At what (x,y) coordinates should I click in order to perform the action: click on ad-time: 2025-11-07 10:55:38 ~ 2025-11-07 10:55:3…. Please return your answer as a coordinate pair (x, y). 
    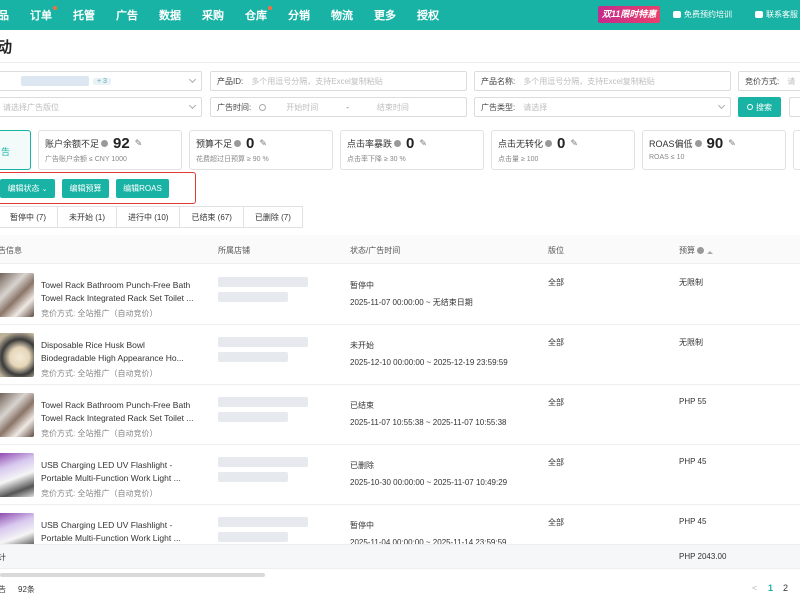
    Looking at the image, I should click on (428, 422).